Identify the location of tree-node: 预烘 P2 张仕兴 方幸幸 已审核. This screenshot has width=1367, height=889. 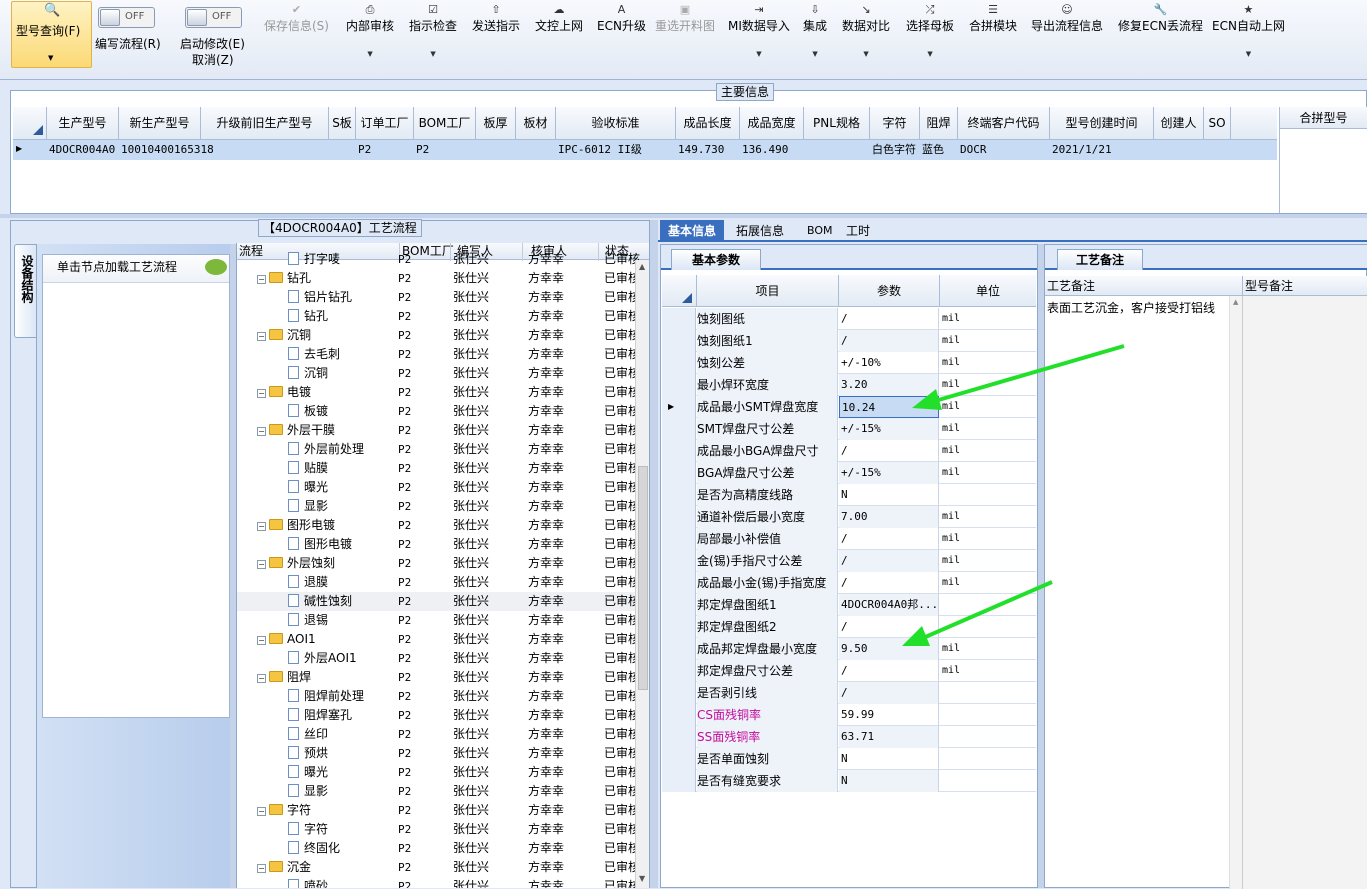
(438, 753).